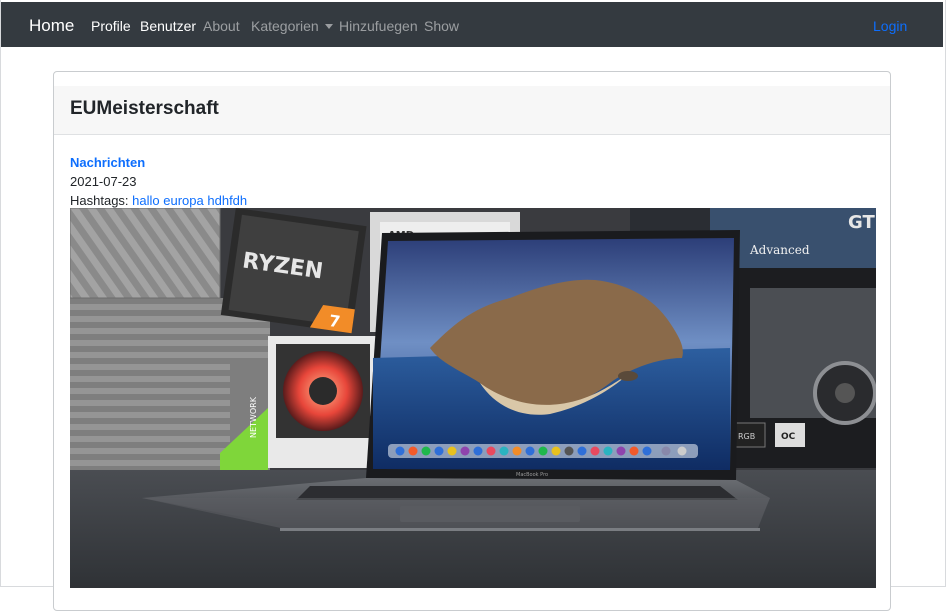  What do you see at coordinates (103, 181) in the screenshot?
I see `post-date: 2021-07-23` at bounding box center [103, 181].